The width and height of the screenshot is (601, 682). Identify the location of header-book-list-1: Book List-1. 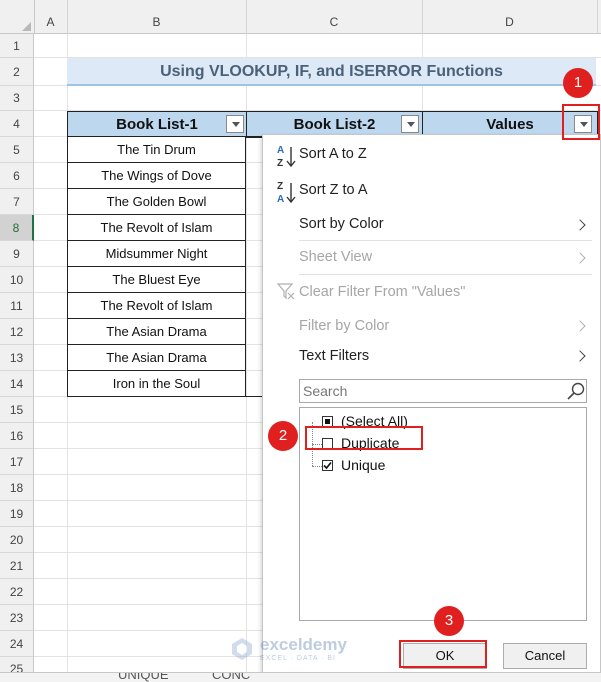
(157, 124).